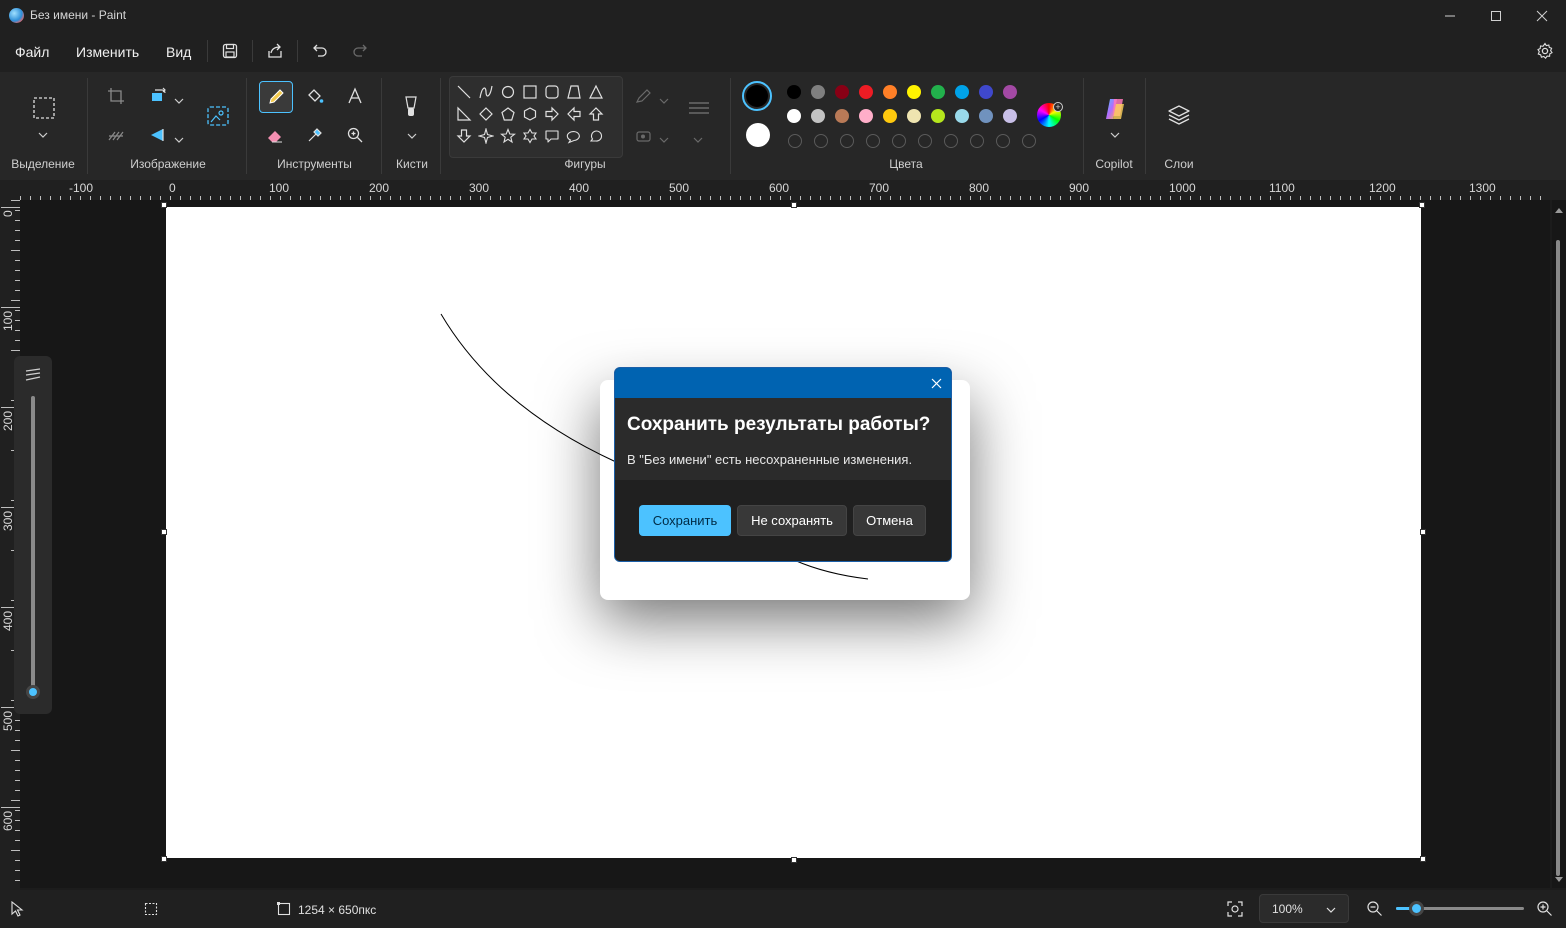 The height and width of the screenshot is (928, 1566). What do you see at coordinates (179, 140) in the screenshot?
I see `flip-dropdown` at bounding box center [179, 140].